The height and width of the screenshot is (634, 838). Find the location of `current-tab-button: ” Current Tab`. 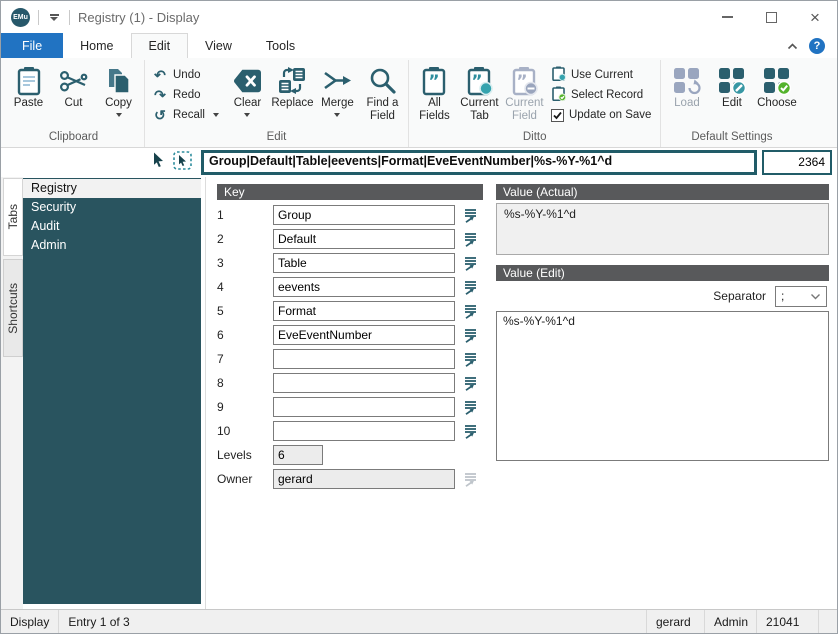

current-tab-button: ” Current Tab is located at coordinates (479, 92).